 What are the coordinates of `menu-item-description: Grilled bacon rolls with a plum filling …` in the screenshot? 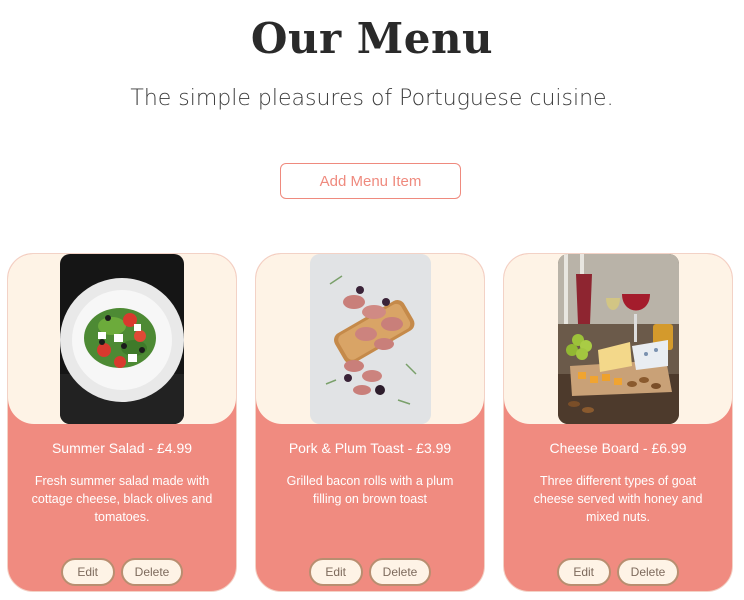 It's located at (370, 490).